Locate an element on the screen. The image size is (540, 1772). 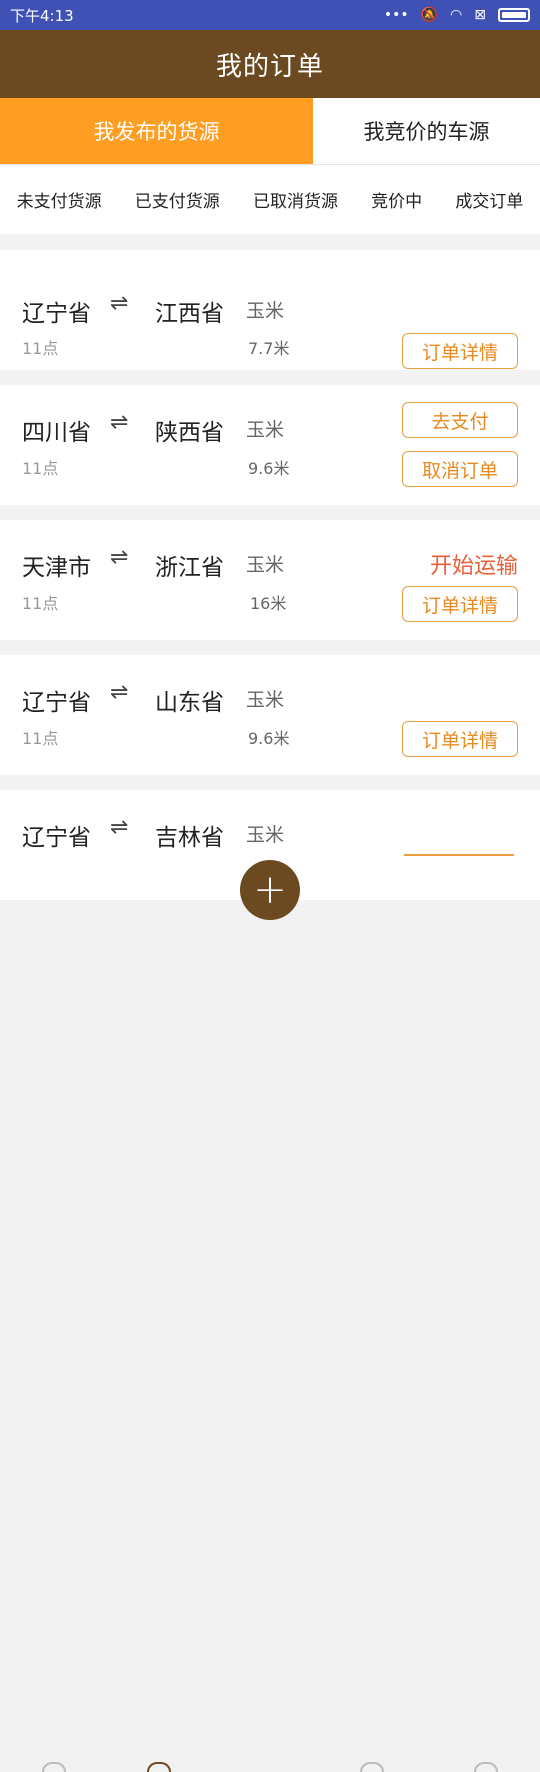
cancel-order-button: 取消订单 is located at coordinates (460, 469).